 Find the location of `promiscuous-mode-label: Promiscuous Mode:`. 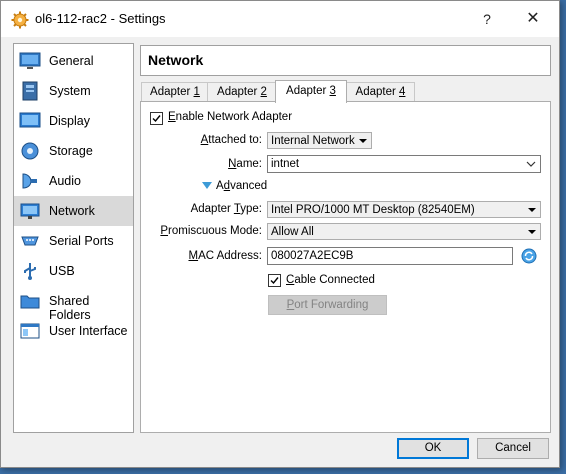

promiscuous-mode-label: Promiscuous Mode: is located at coordinates (211, 231).